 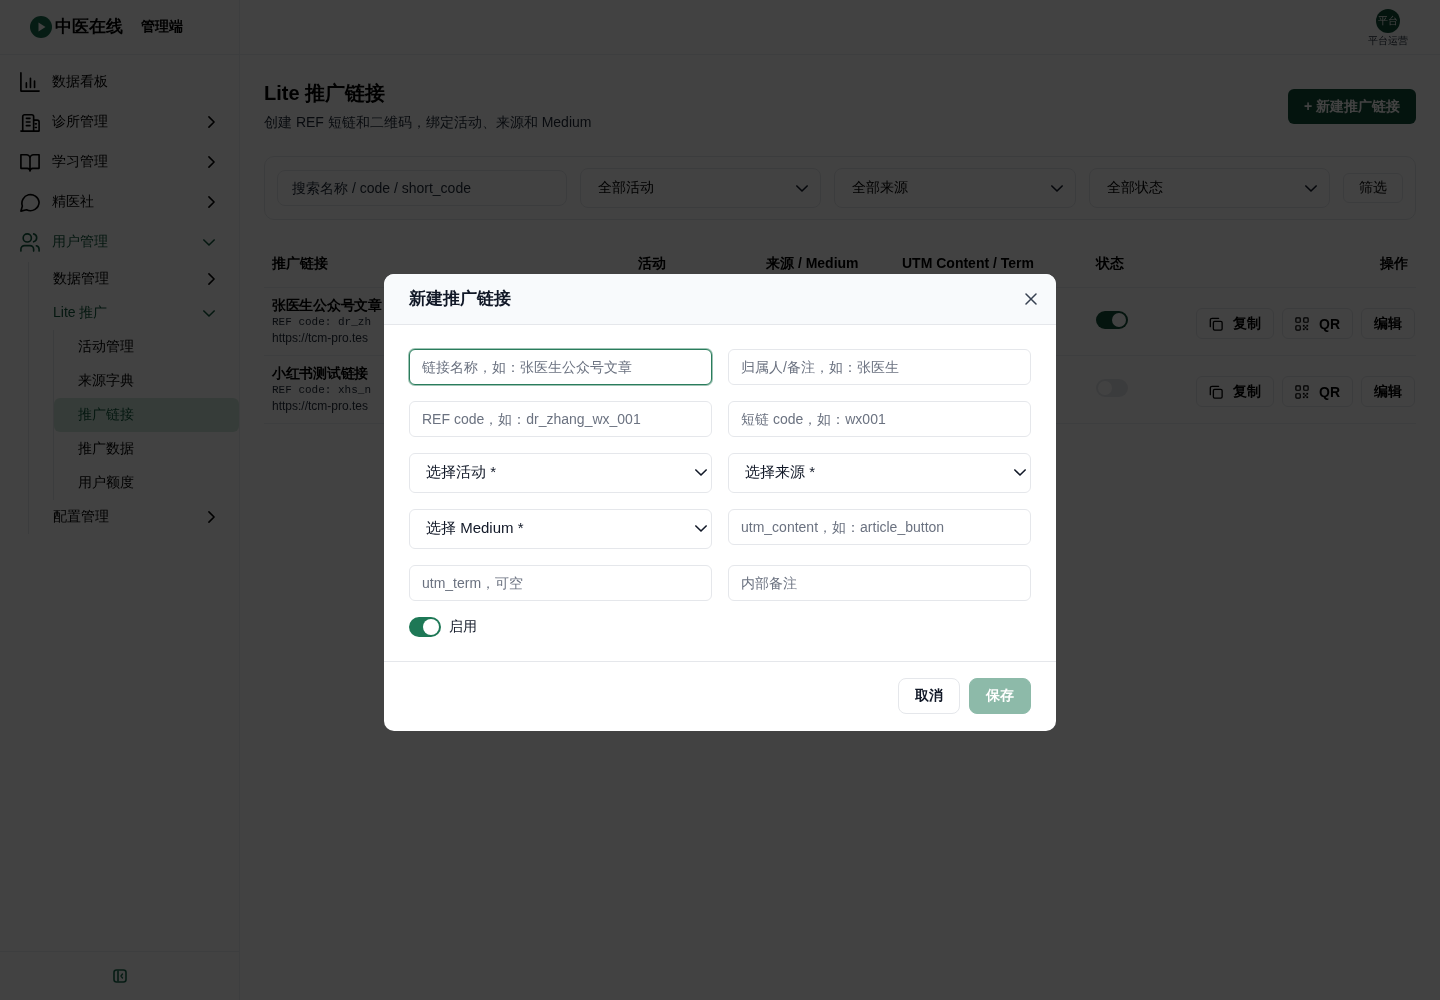 What do you see at coordinates (425, 626) in the screenshot?
I see `enable-toggle` at bounding box center [425, 626].